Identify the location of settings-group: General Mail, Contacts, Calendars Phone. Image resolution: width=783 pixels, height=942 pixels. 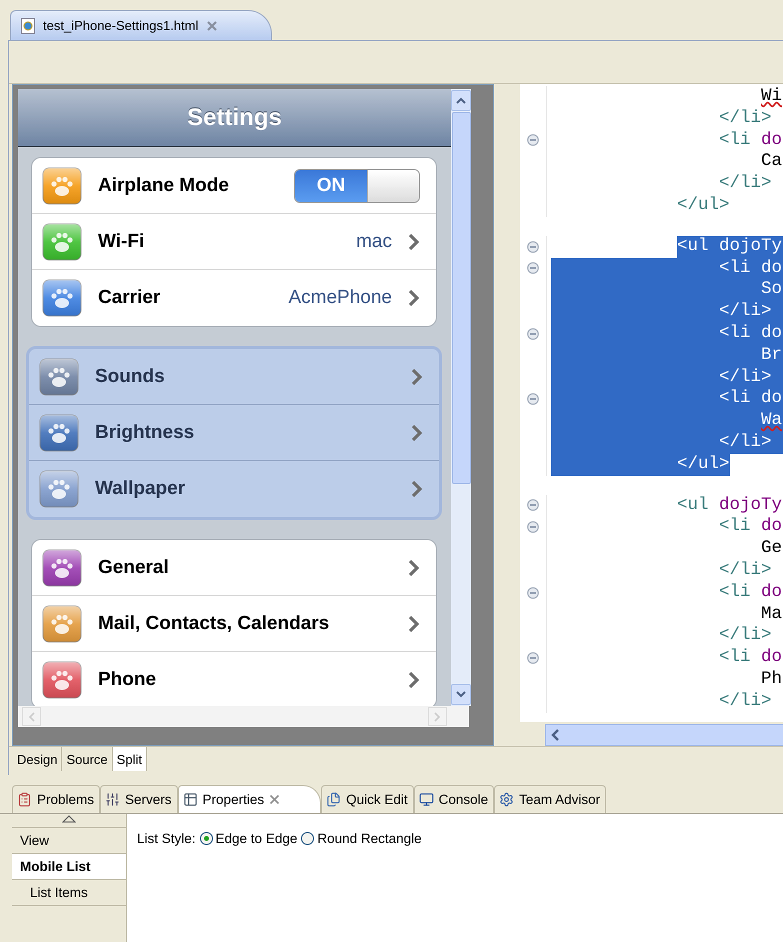
(234, 622).